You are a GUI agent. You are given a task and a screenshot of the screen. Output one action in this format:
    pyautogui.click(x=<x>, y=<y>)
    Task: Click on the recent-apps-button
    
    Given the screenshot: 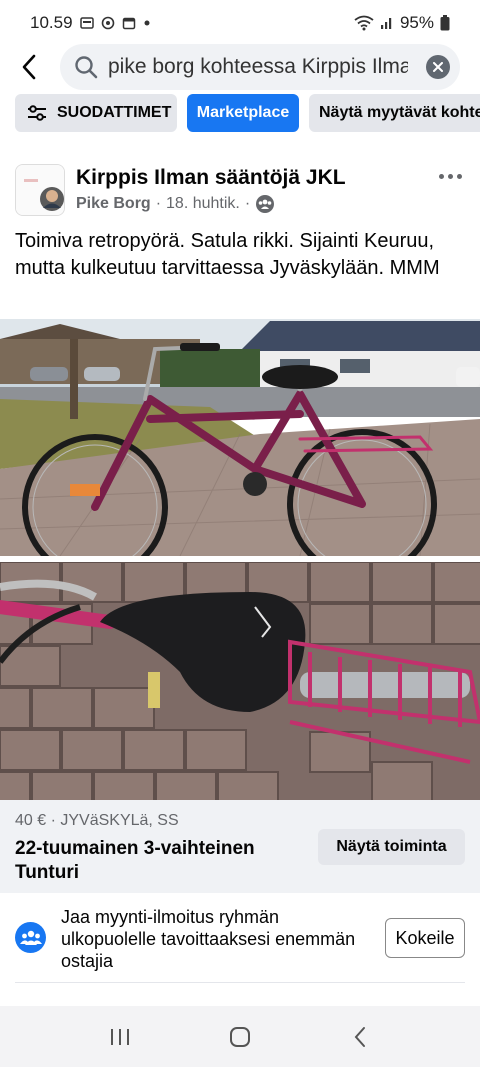 What is the action you would take?
    pyautogui.click(x=120, y=1037)
    